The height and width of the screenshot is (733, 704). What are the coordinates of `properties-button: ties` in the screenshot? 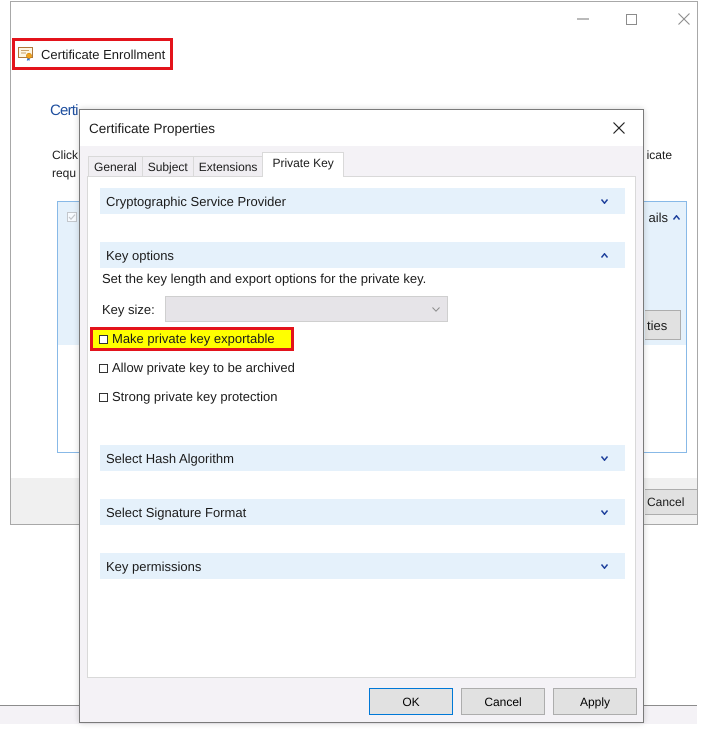 It's located at (663, 325).